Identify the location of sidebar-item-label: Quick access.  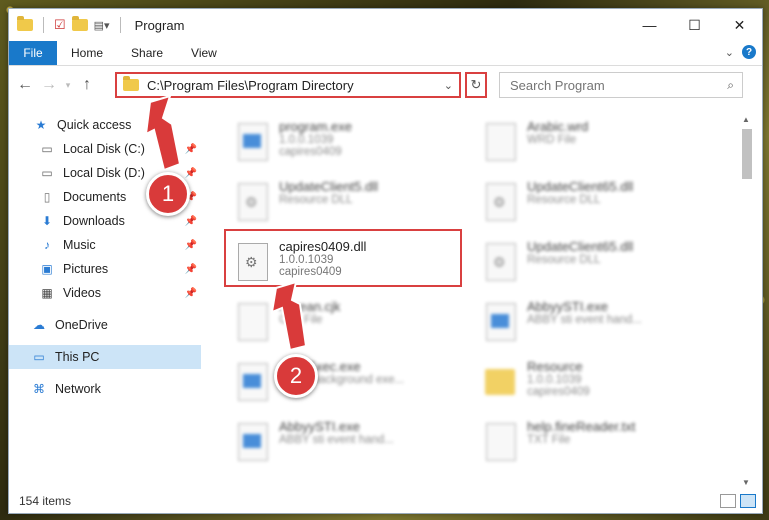
(94, 125).